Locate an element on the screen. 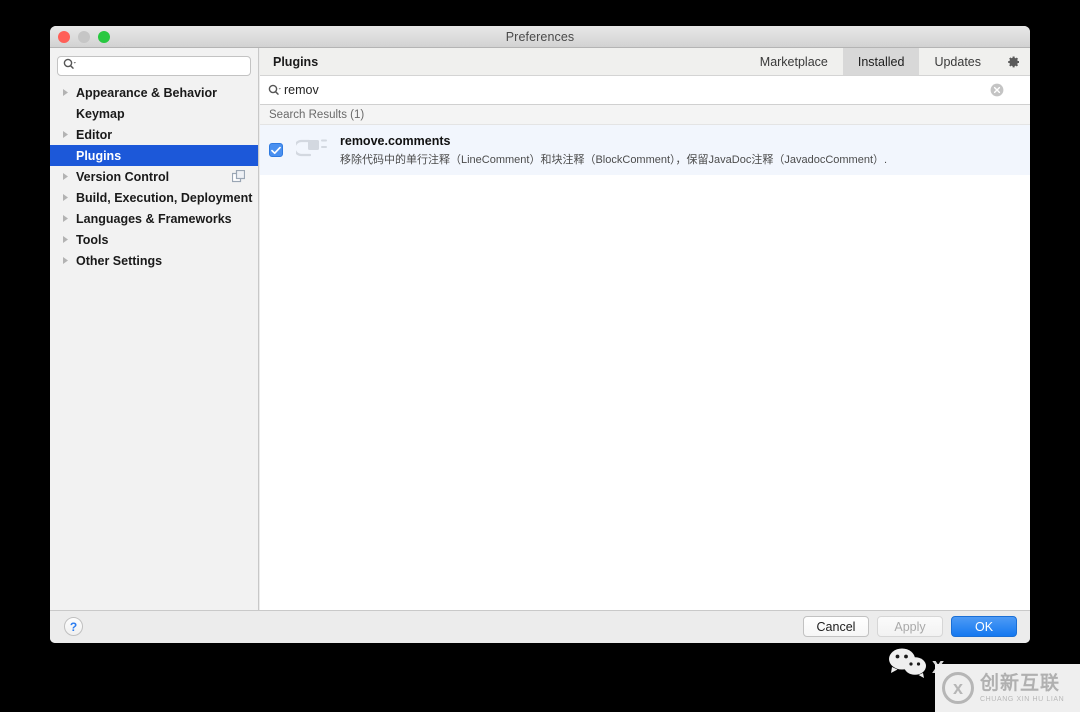 The width and height of the screenshot is (1080, 712). window-titlebar: Preferences is located at coordinates (540, 37).